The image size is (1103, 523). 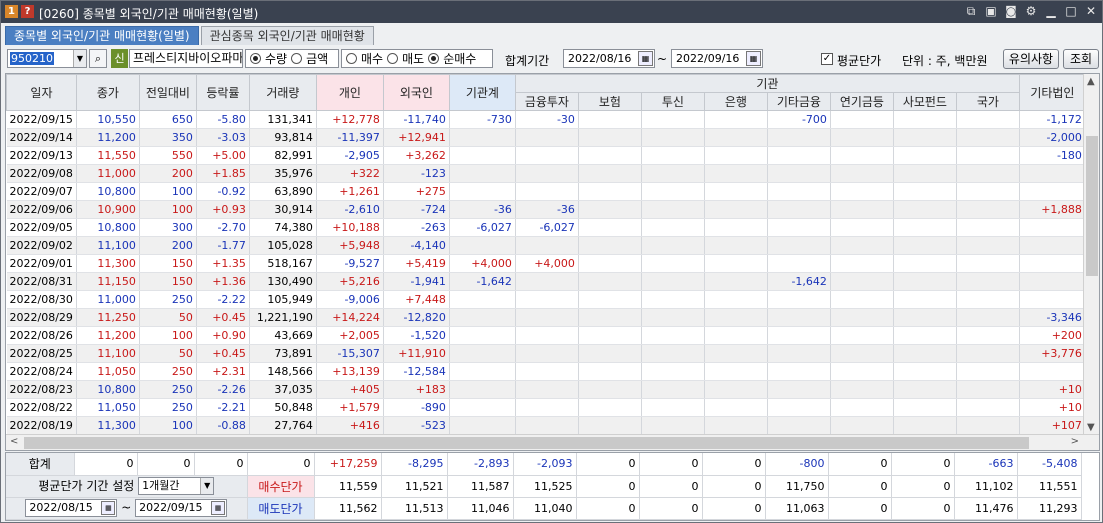 I want to click on cell-bank, so click(x=736, y=209).